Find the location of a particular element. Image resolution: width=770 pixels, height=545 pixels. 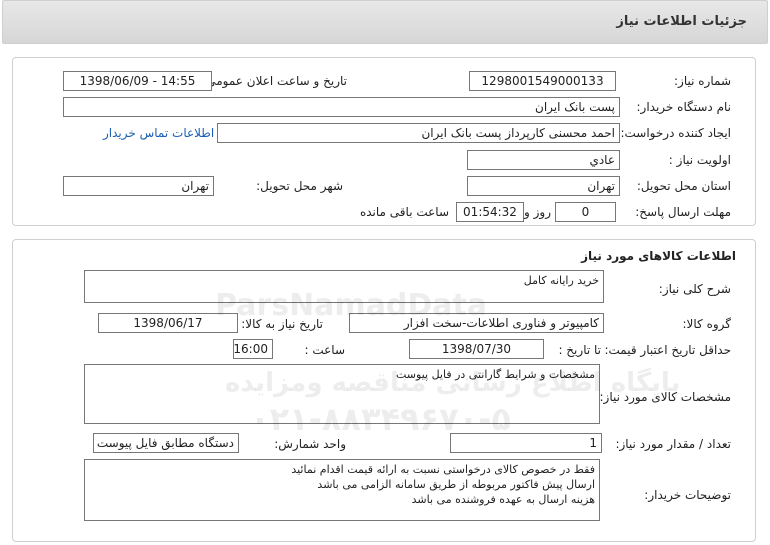

price-validity-label: حداقل تاریخ اعتبار قیمت: is located at coordinates (667, 350).